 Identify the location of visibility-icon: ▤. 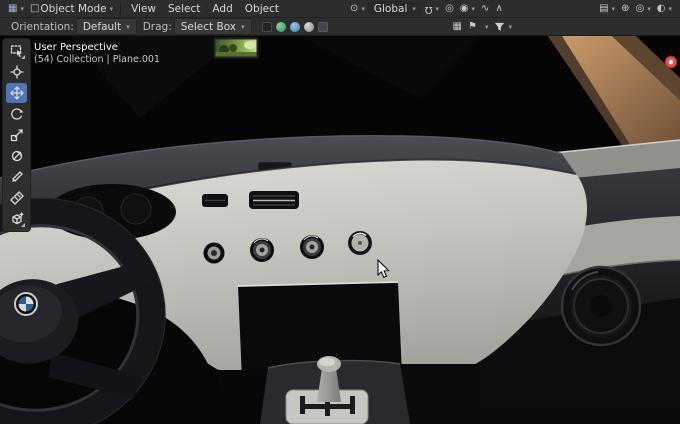
(604, 8).